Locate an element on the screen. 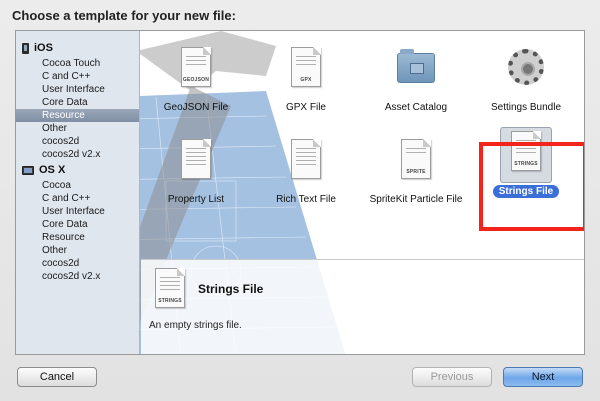 The image size is (600, 401). template-settings-bundle: Settings Bundle is located at coordinates (526, 81).